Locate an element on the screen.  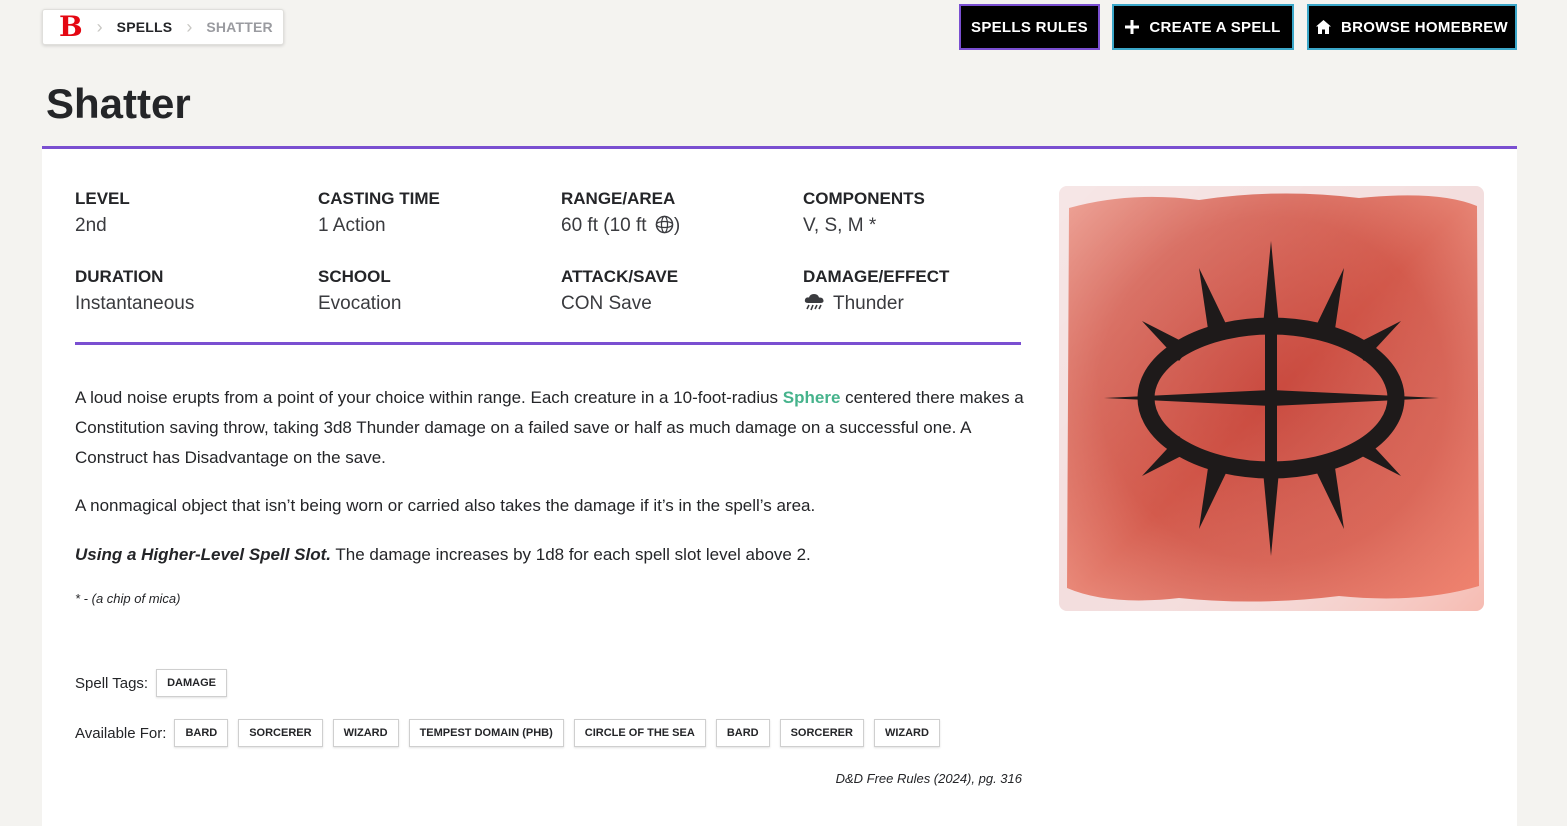
spell-art-image is located at coordinates (1271, 398).